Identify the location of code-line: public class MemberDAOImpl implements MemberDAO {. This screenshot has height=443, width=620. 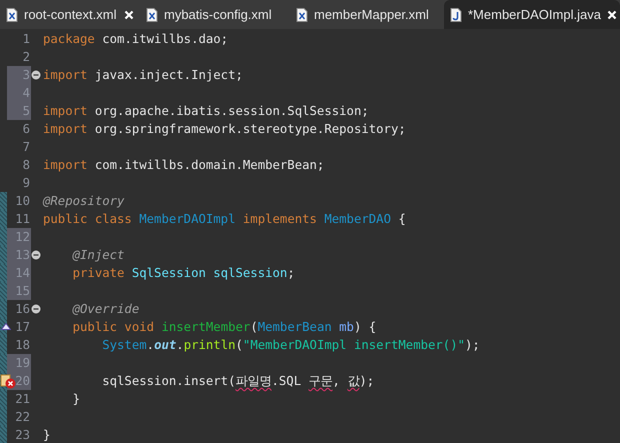
(224, 219).